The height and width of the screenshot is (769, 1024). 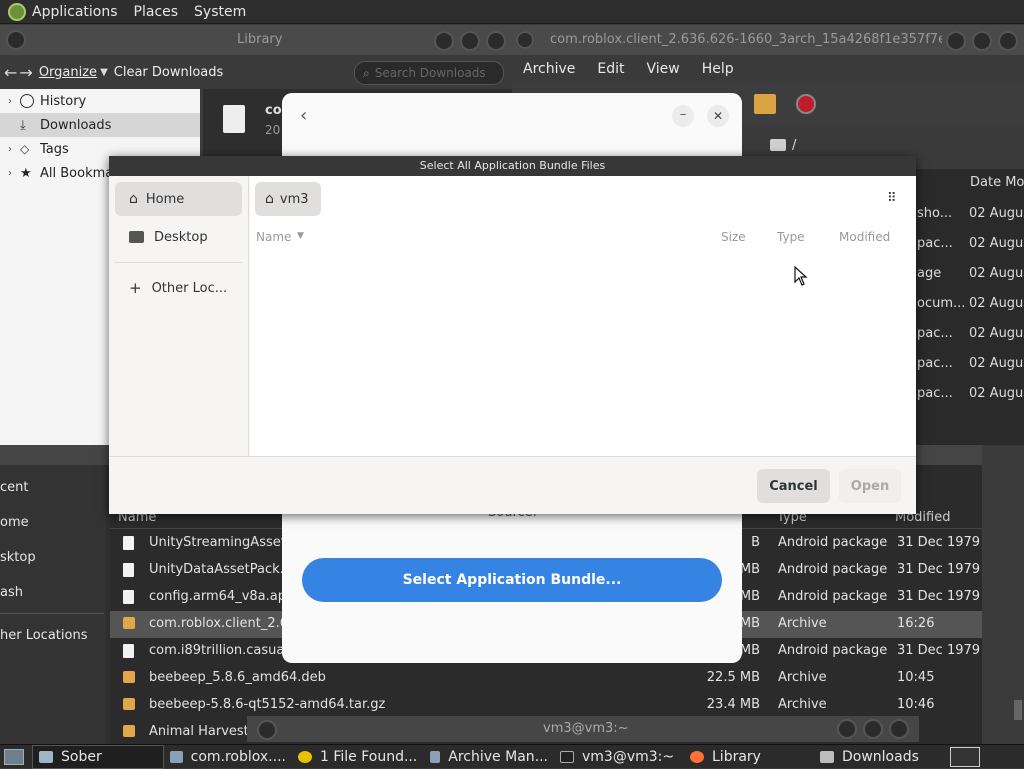 I want to click on clear-downloads-button: Clear Downloads, so click(x=169, y=72).